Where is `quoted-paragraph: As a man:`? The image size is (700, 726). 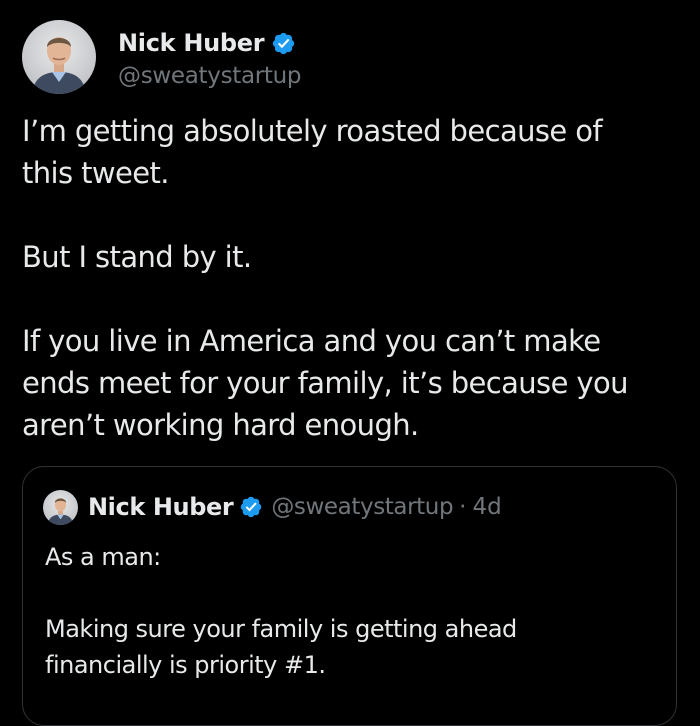
quoted-paragraph: As a man: is located at coordinates (352, 557).